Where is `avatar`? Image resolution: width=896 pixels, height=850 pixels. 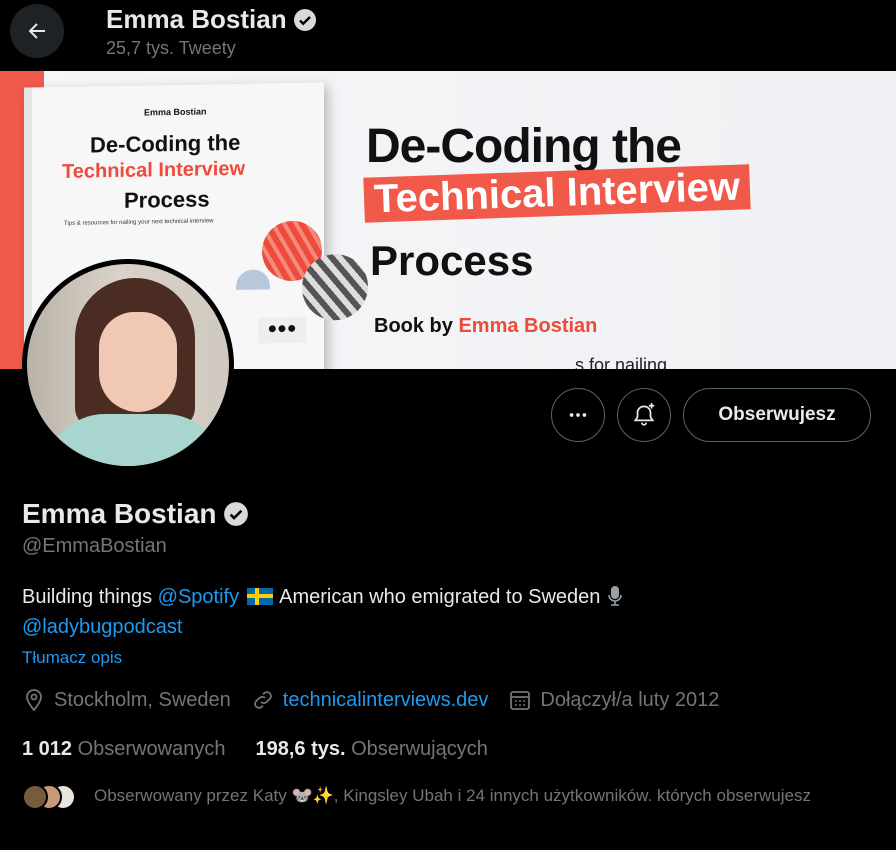 avatar is located at coordinates (128, 365).